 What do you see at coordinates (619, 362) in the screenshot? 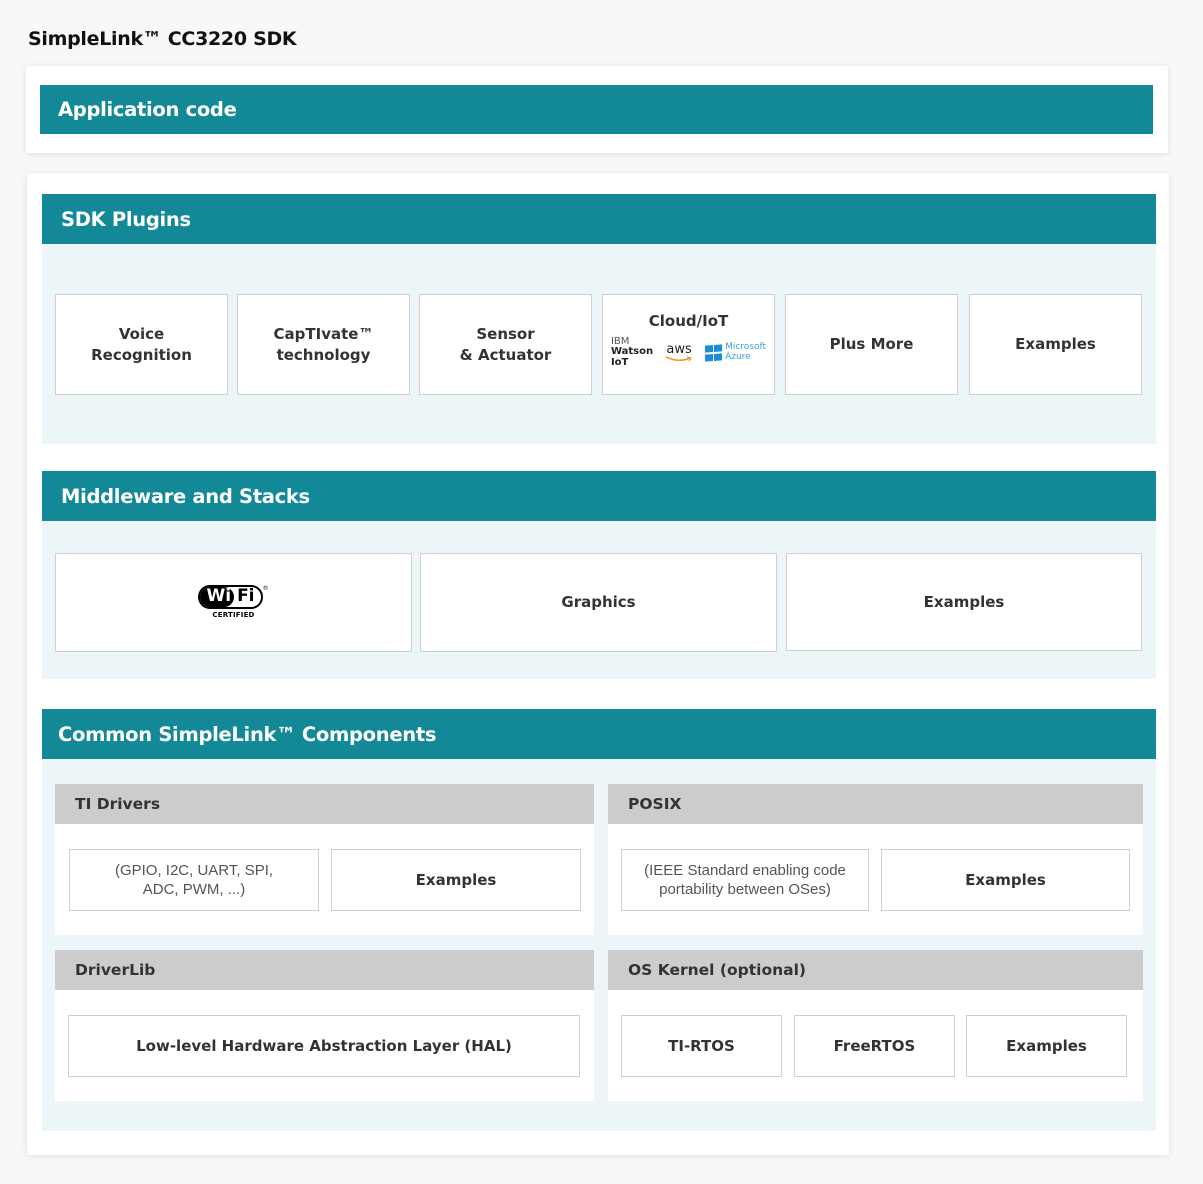
I see `iot-logo-text: IoT` at bounding box center [619, 362].